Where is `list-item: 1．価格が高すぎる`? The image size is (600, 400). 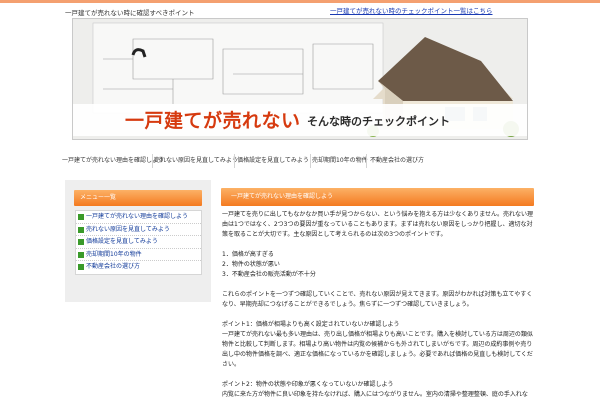
list-item: 1．価格が高すぎる is located at coordinates (248, 254).